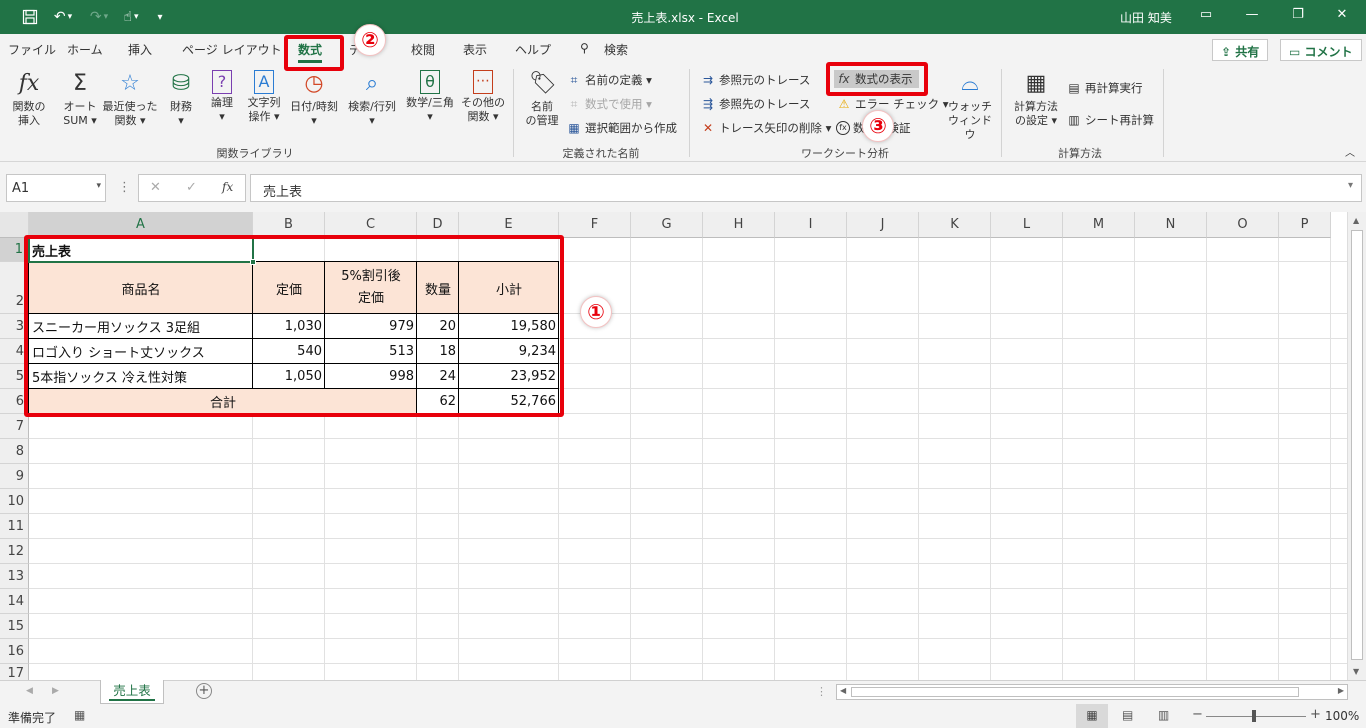 The height and width of the screenshot is (728, 1366). I want to click on trace-precedents-button: ⇉ 参照元のトレース, so click(755, 80).